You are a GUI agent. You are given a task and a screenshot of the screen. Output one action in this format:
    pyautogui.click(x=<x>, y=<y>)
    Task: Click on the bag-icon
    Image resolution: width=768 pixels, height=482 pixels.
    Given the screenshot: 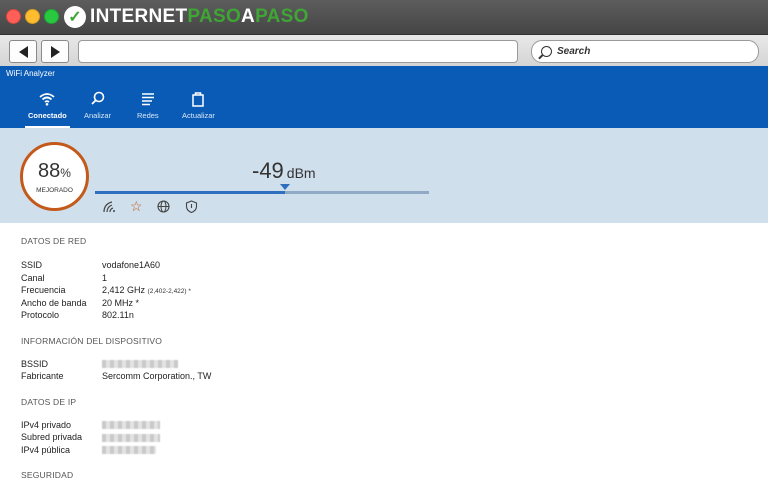 What is the action you would take?
    pyautogui.click(x=198, y=99)
    